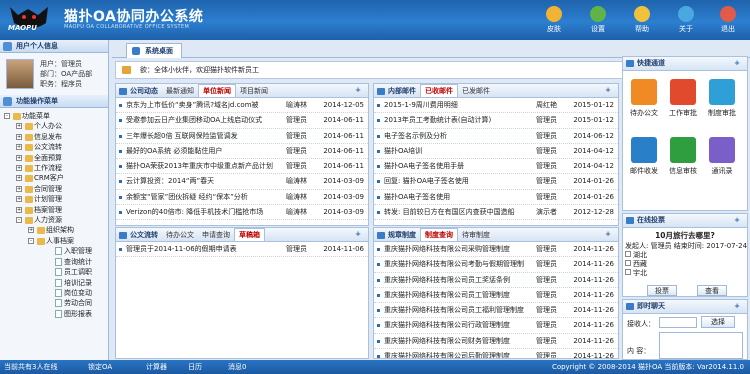 Image resolution: width=750 pixels, height=374 pixels. What do you see at coordinates (476, 235) in the screenshot?
I see `panel-tab: 待审制度` at bounding box center [476, 235].